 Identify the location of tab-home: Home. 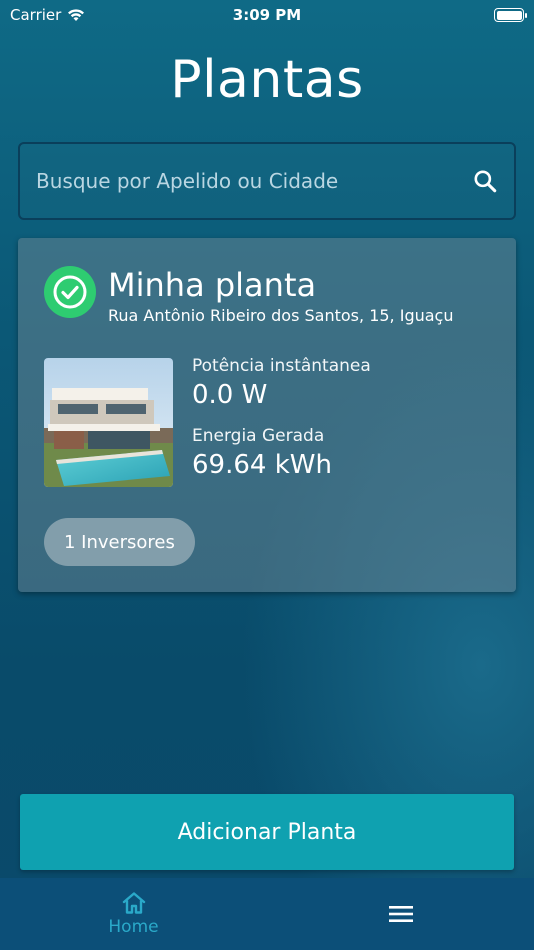
(133, 914).